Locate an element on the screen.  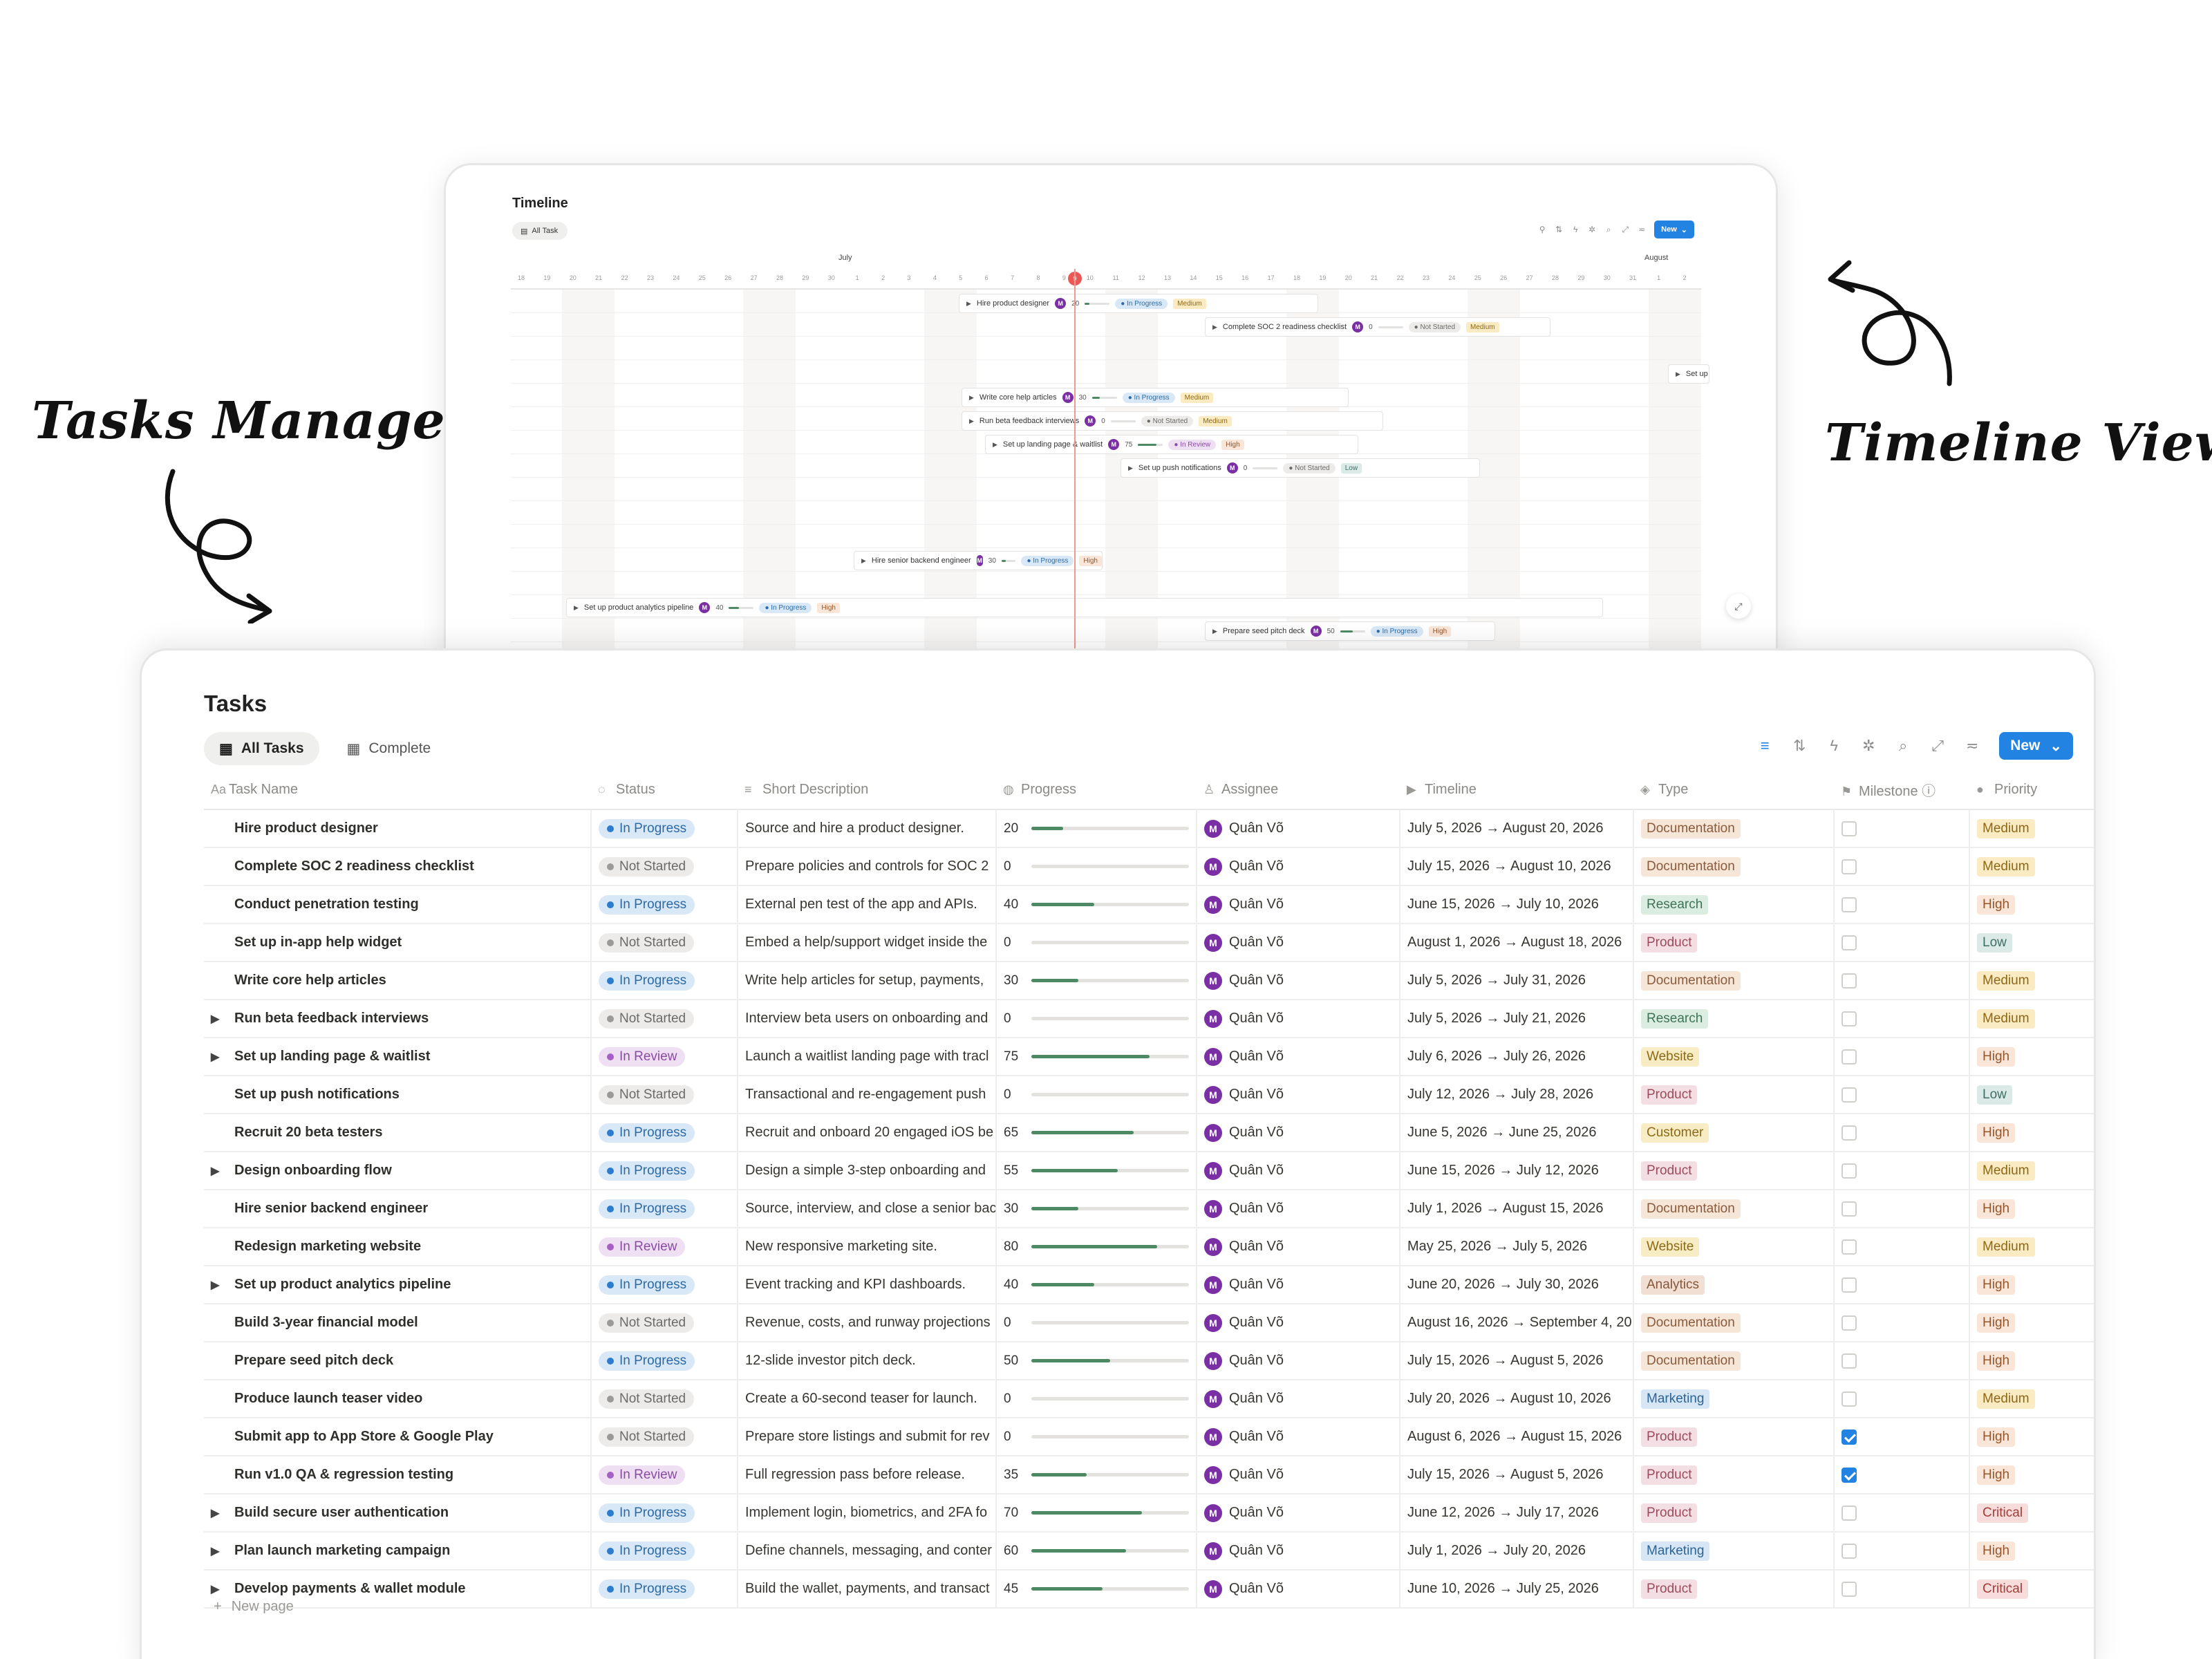
search-icon: ⌕ is located at coordinates (1609, 229).